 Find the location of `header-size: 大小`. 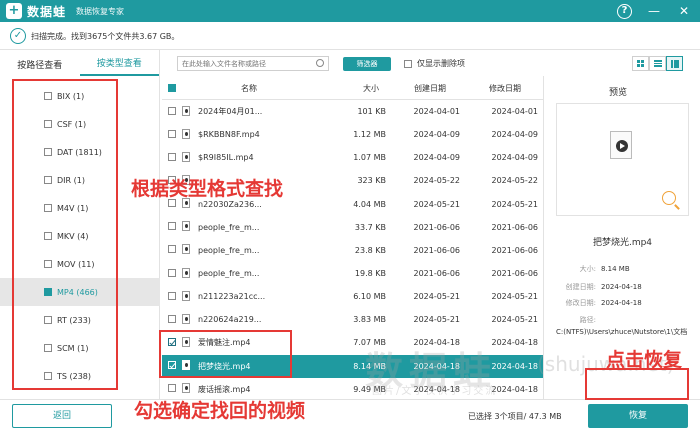

header-size: 大小 is located at coordinates (346, 88).